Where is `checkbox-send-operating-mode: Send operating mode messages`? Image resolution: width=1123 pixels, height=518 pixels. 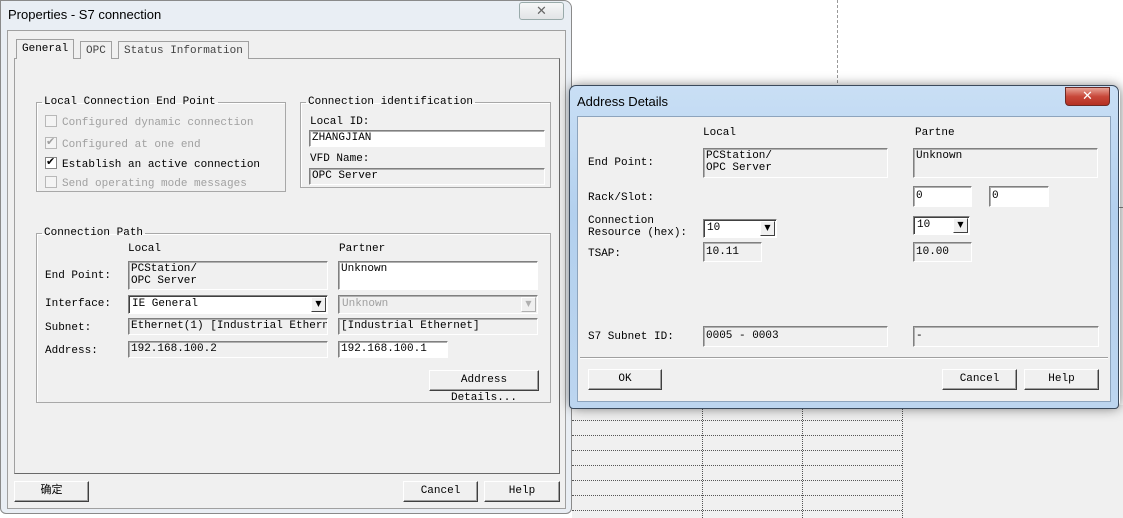
checkbox-send-operating-mode: Send operating mode messages is located at coordinates (146, 183).